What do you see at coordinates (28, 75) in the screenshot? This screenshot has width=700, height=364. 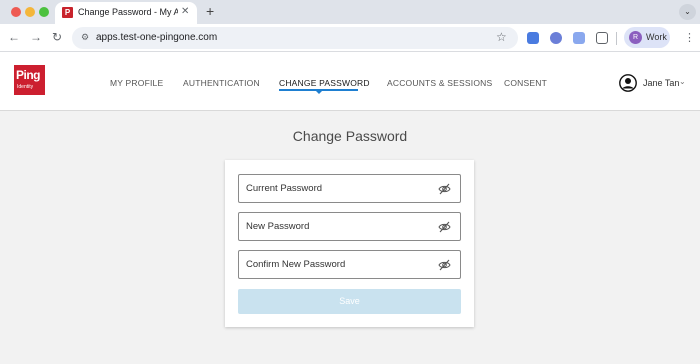 I see `logo-name: Ping` at bounding box center [28, 75].